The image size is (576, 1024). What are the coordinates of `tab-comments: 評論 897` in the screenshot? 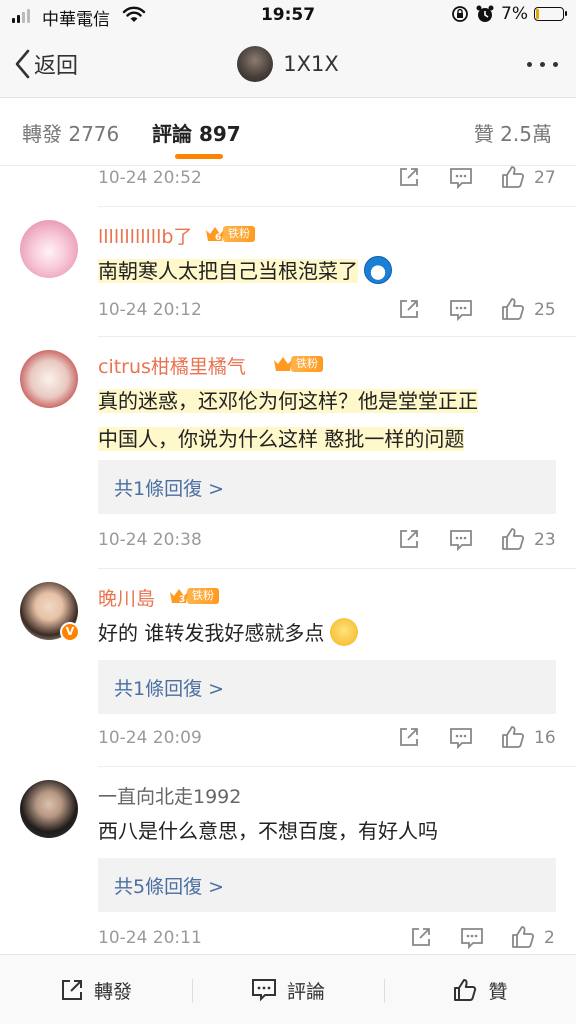 It's located at (196, 132).